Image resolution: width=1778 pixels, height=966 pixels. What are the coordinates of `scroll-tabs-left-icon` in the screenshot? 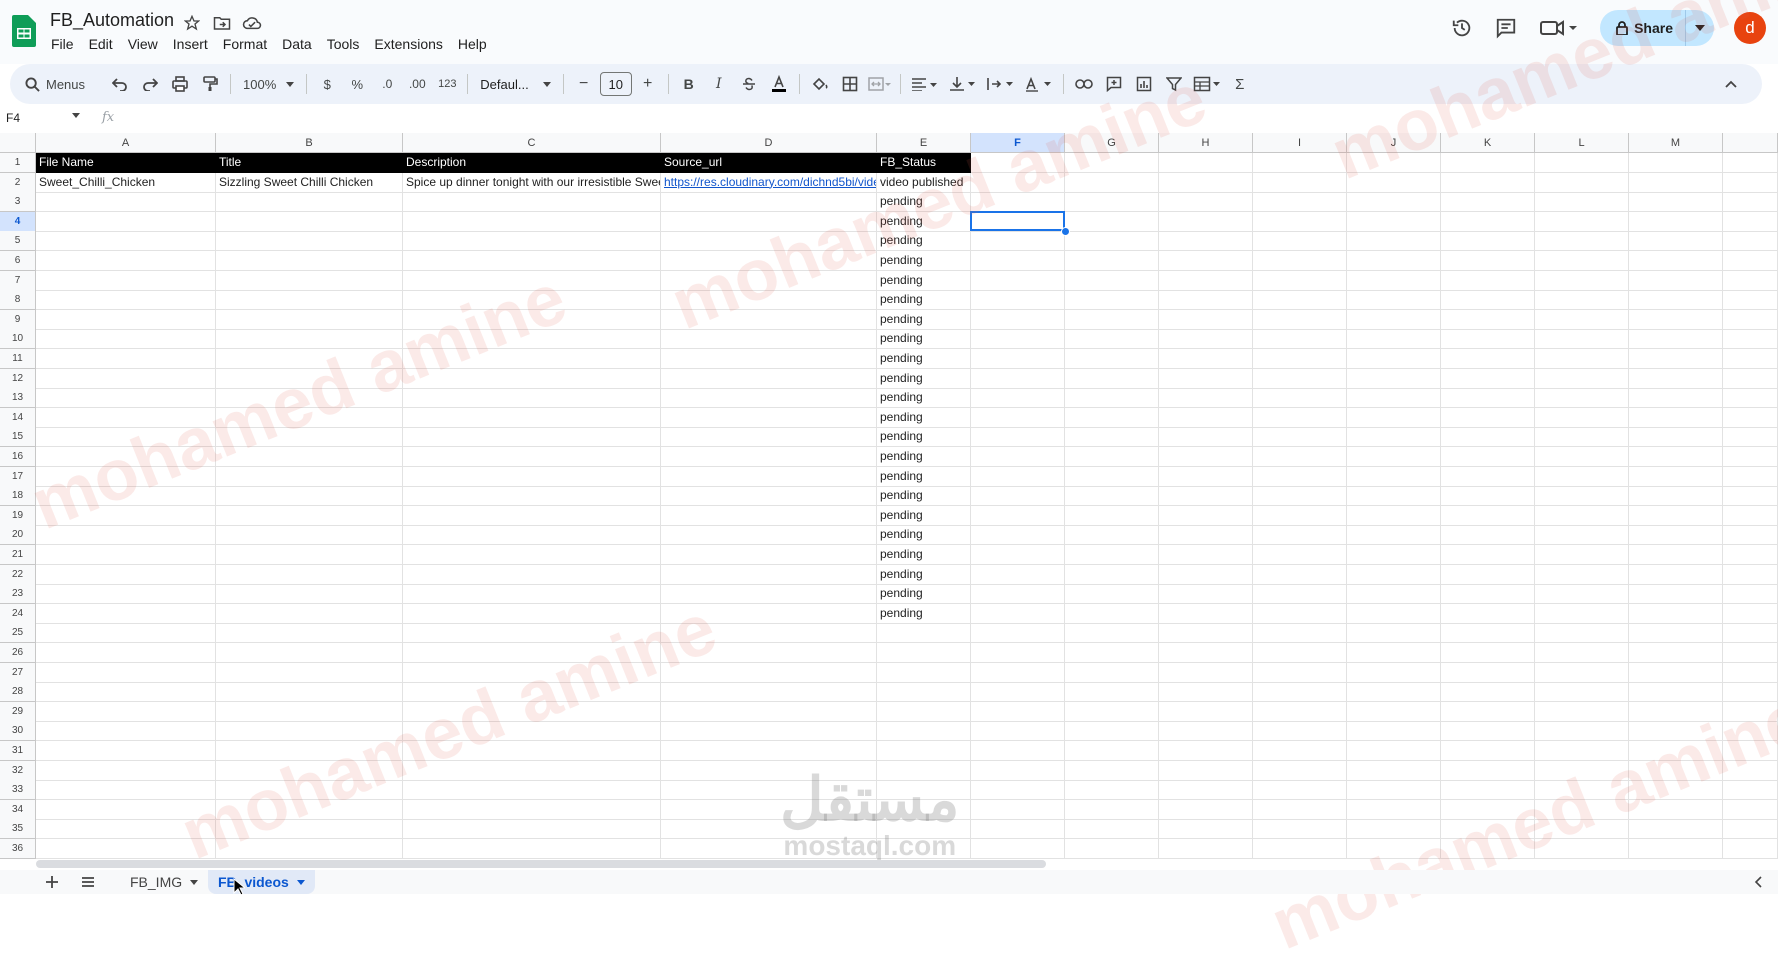 It's located at (1758, 882).